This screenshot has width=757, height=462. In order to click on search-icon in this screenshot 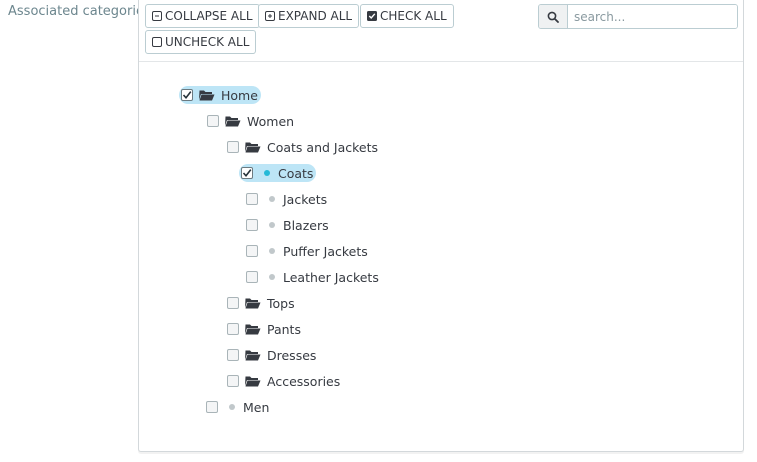, I will do `click(553, 16)`.